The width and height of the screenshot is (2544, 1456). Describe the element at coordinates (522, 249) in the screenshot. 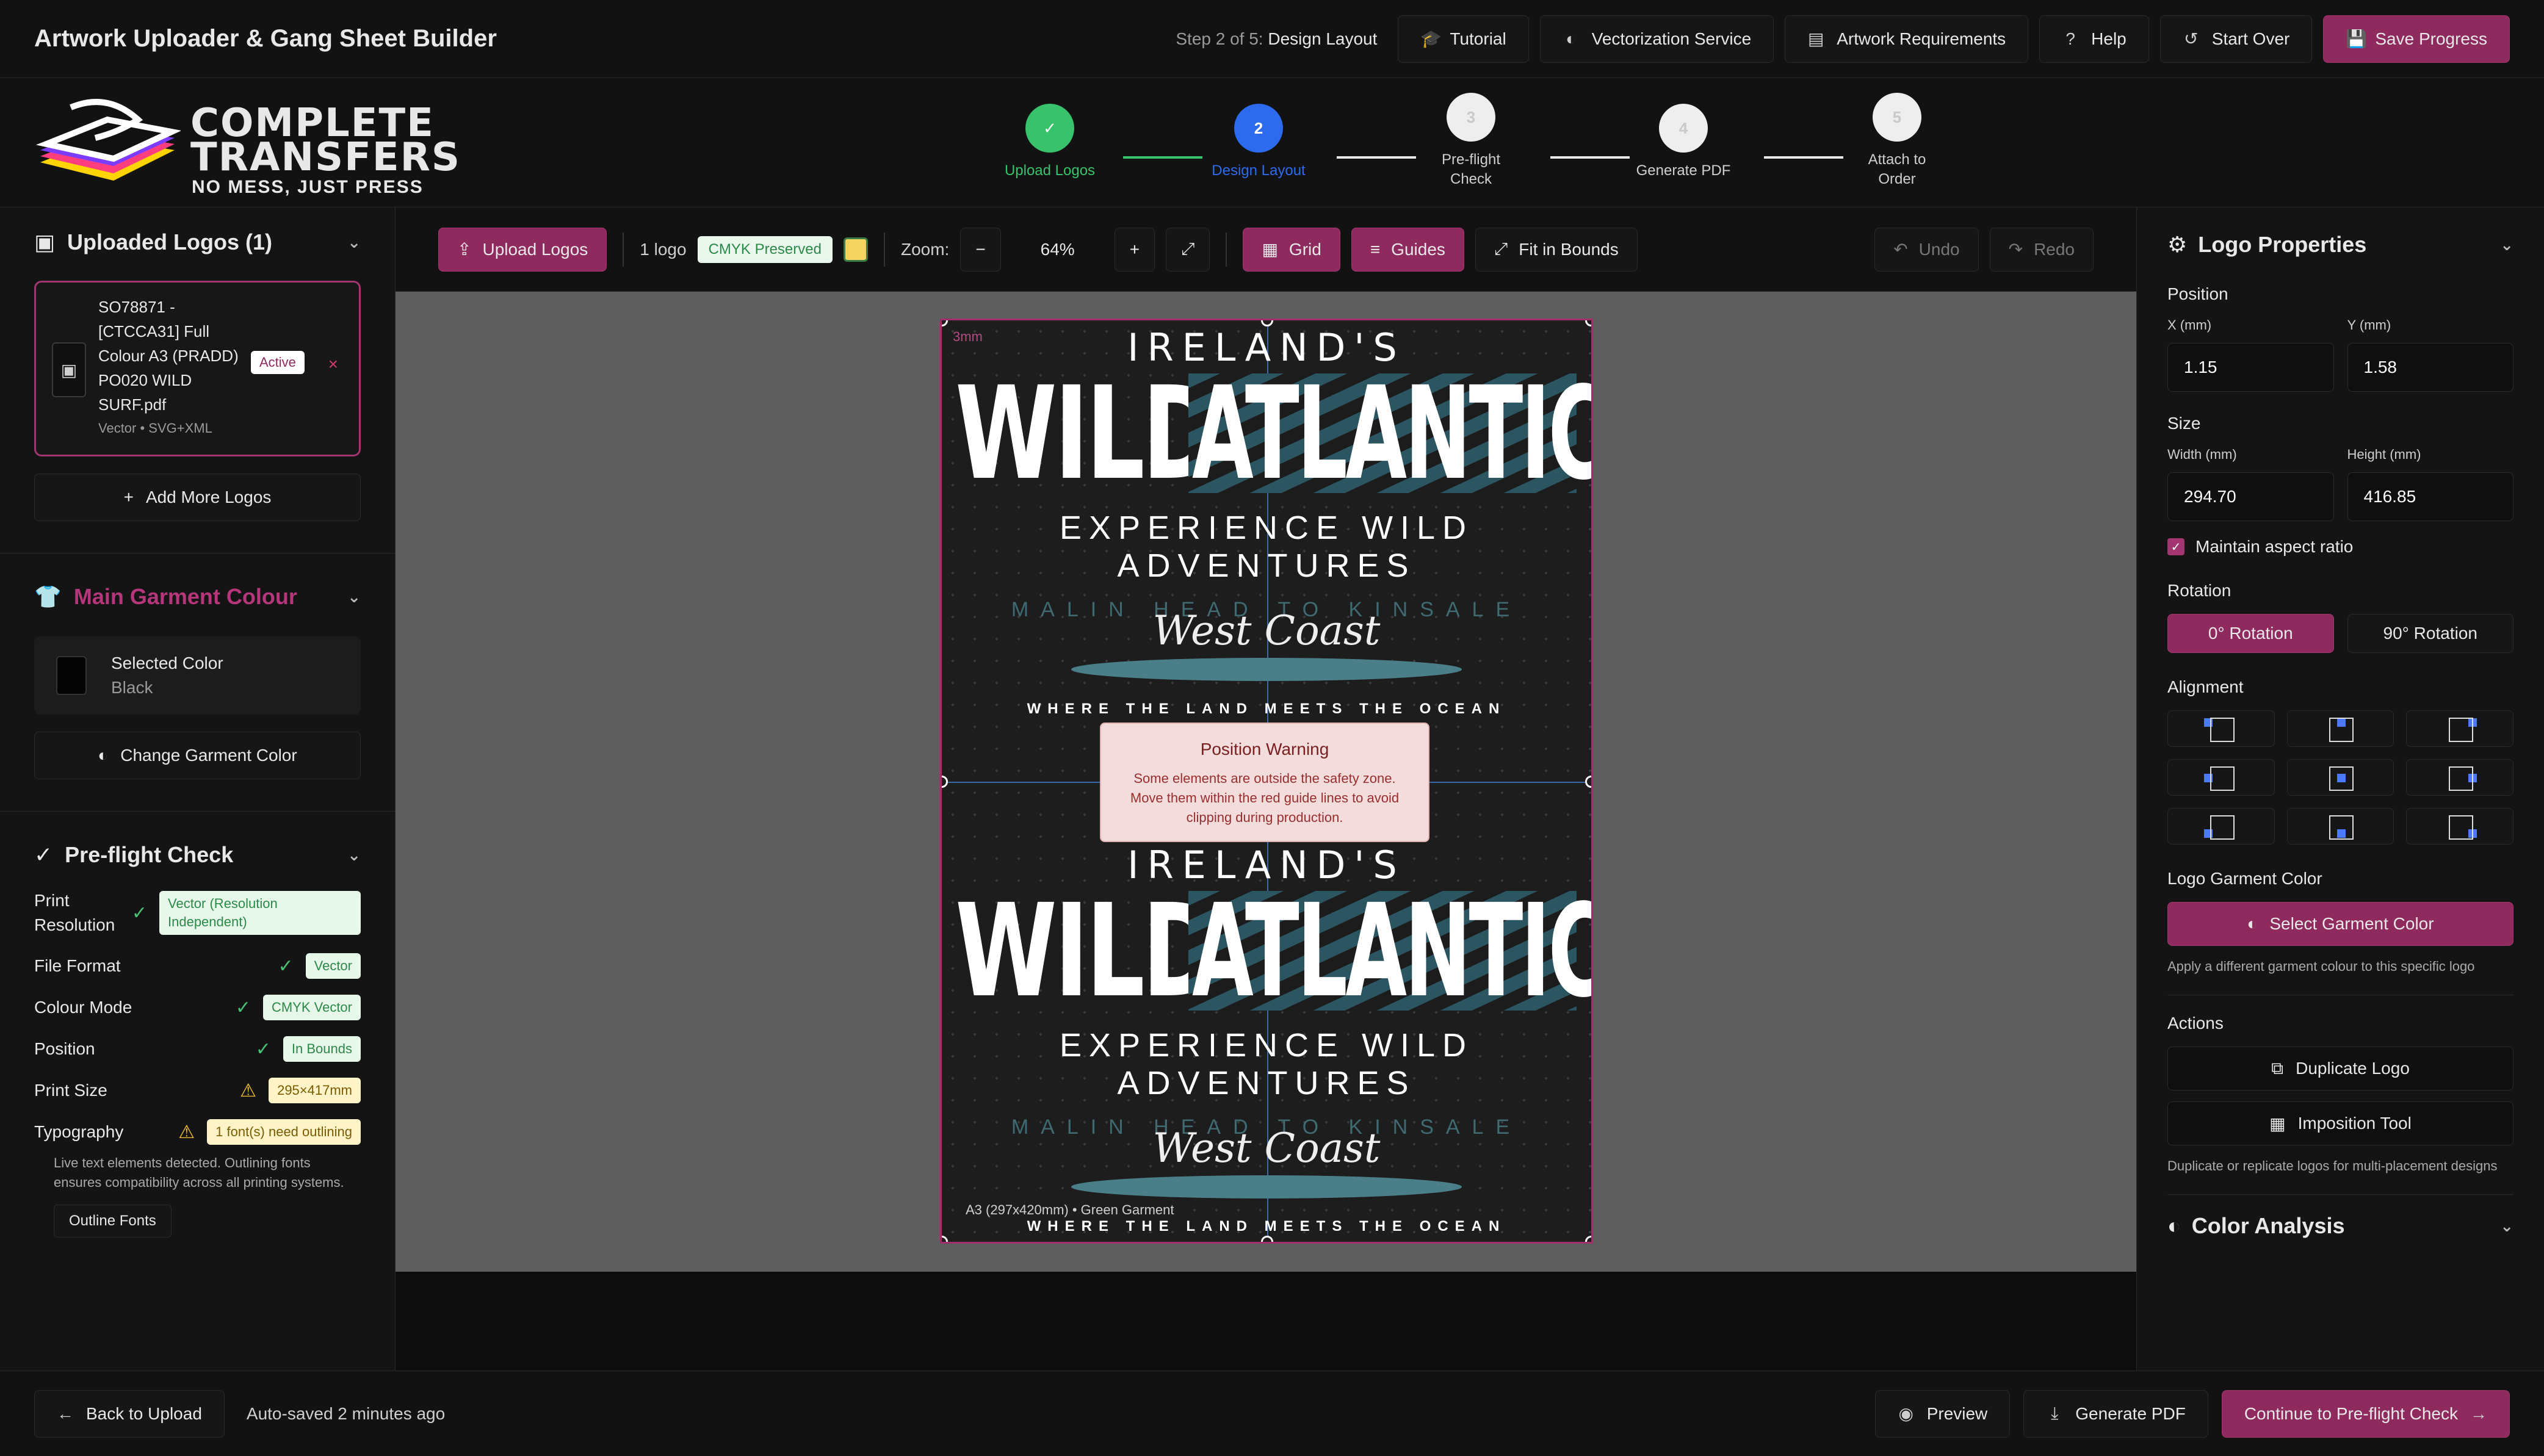

I see `upload-logos-button: ⇪ Upload Logos` at that location.